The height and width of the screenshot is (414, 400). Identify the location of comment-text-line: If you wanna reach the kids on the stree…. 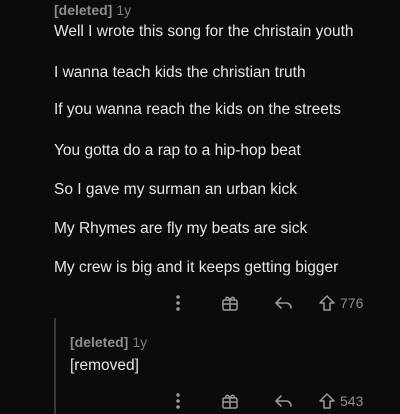
(197, 109).